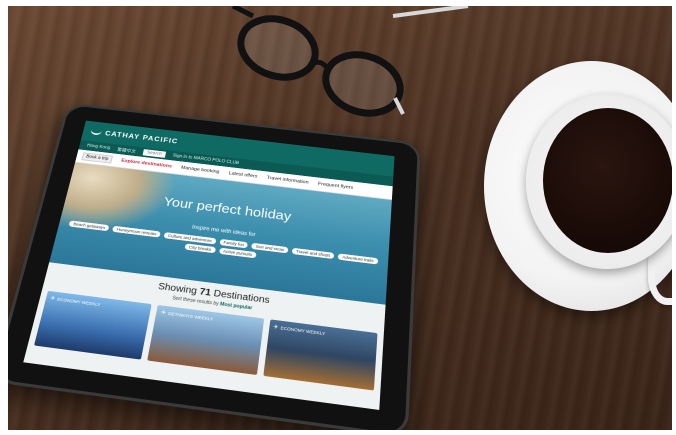 The height and width of the screenshot is (435, 676). I want to click on chip-interest: Travel and shops, so click(313, 253).